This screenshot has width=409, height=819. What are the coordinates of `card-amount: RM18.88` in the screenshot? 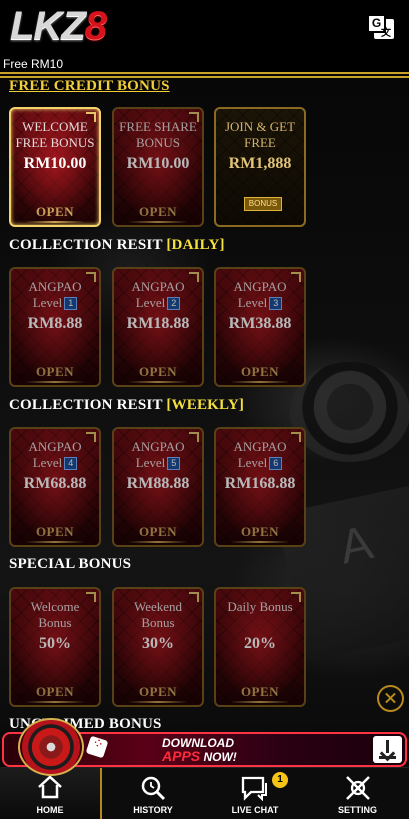 It's located at (158, 323).